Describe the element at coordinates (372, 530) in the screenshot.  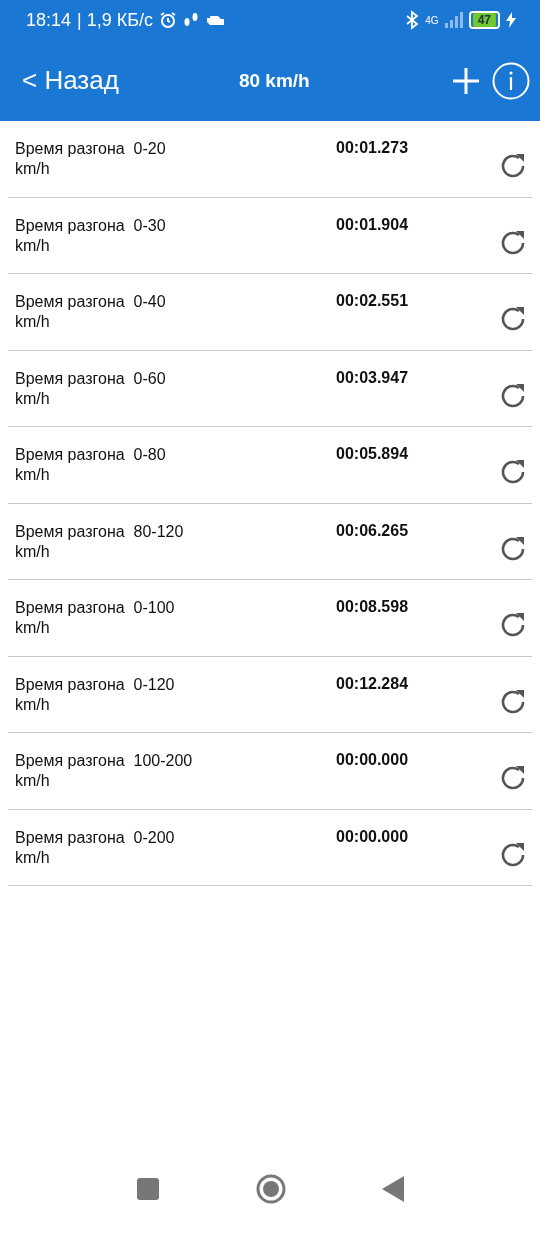
I see `acceleration-time: 00:06.265` at that location.